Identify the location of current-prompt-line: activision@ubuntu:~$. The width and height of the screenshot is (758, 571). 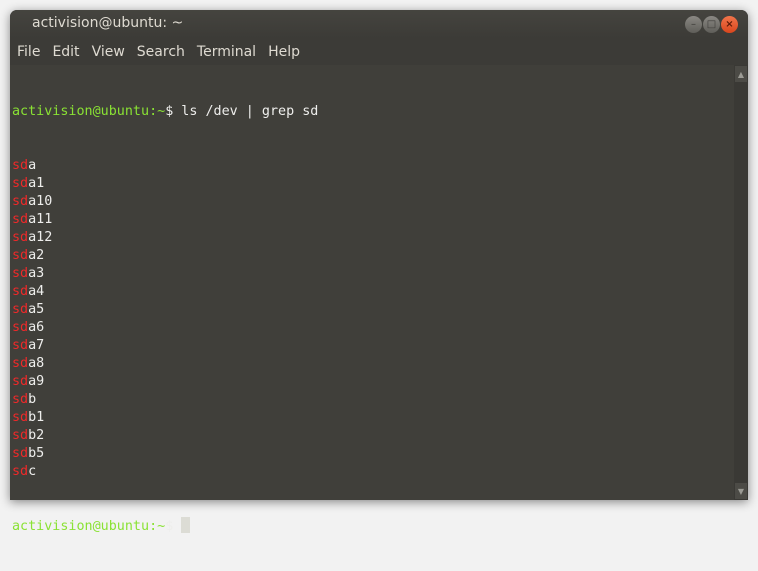
(165, 526).